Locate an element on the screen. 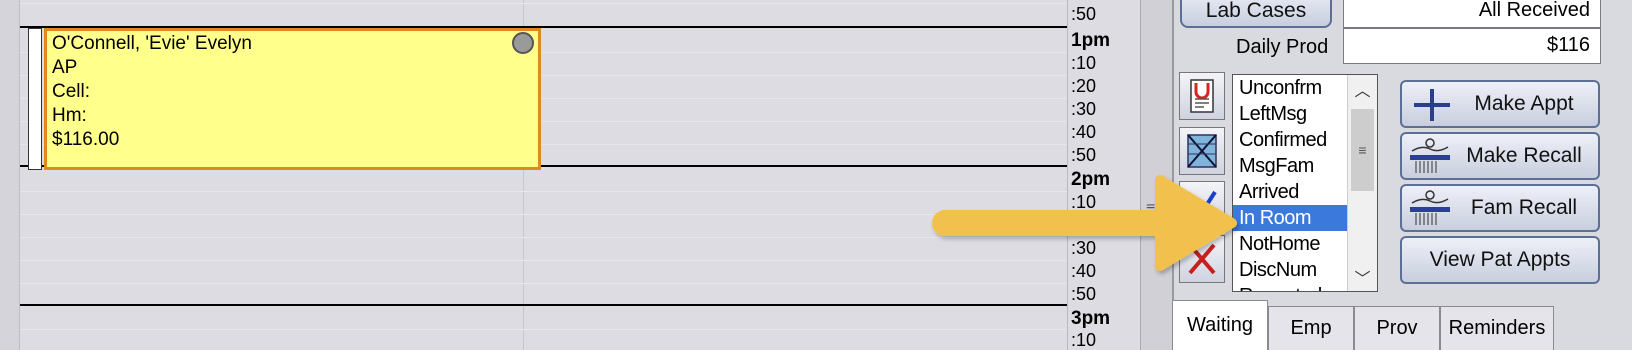 The width and height of the screenshot is (1632, 350). appointment-home: Hm: is located at coordinates (69, 115).